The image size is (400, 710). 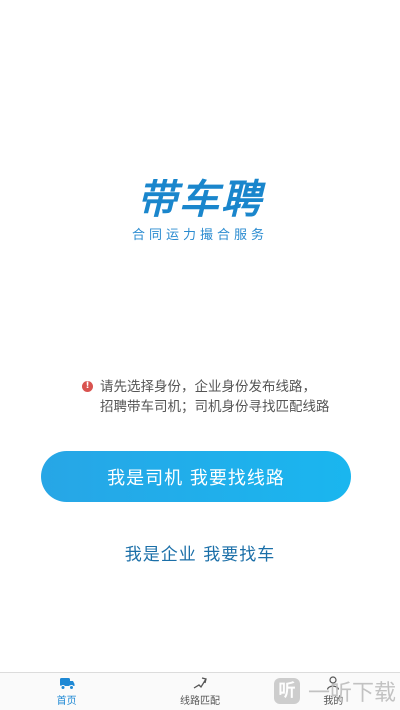 What do you see at coordinates (200, 552) in the screenshot?
I see `company-find-truck-button: 我是企业 我要找车` at bounding box center [200, 552].